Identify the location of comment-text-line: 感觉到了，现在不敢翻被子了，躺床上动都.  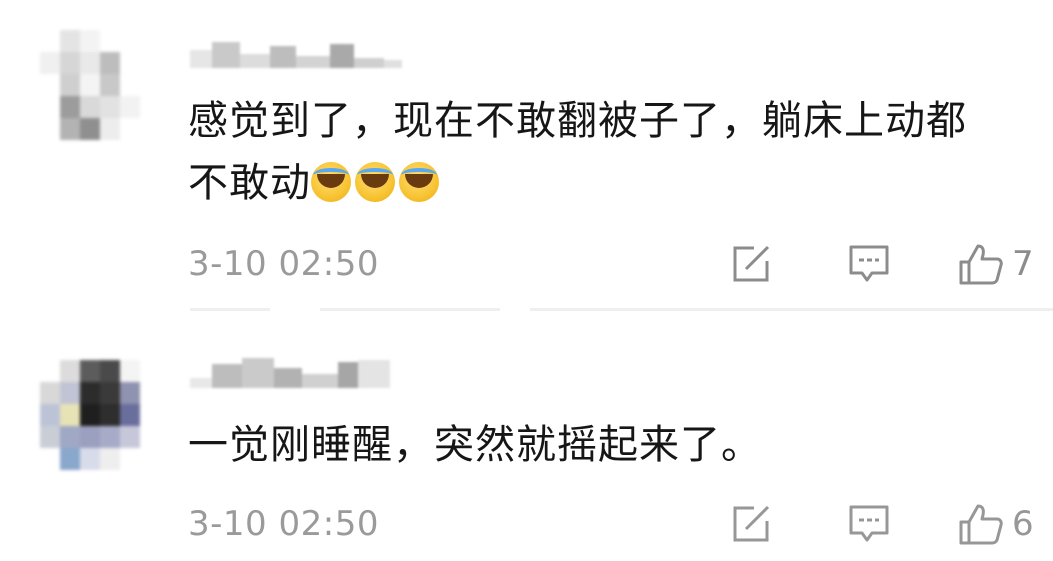
(577, 121).